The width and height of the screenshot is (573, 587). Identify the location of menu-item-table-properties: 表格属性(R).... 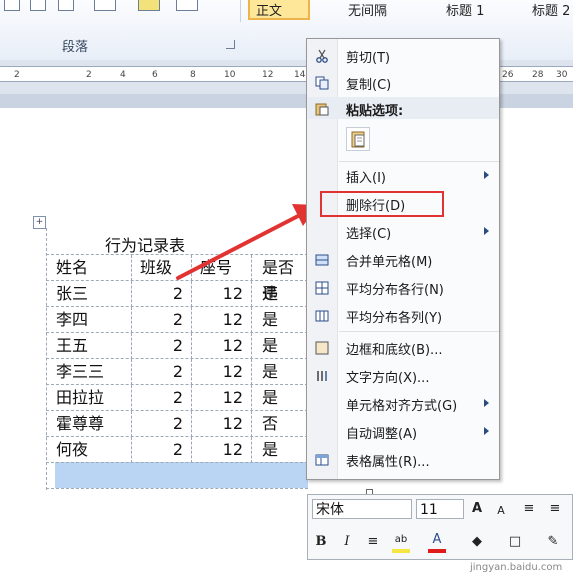
(403, 460).